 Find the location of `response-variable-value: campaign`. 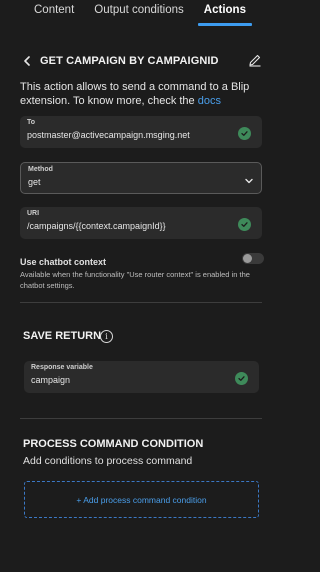

response-variable-value: campaign is located at coordinates (51, 380).